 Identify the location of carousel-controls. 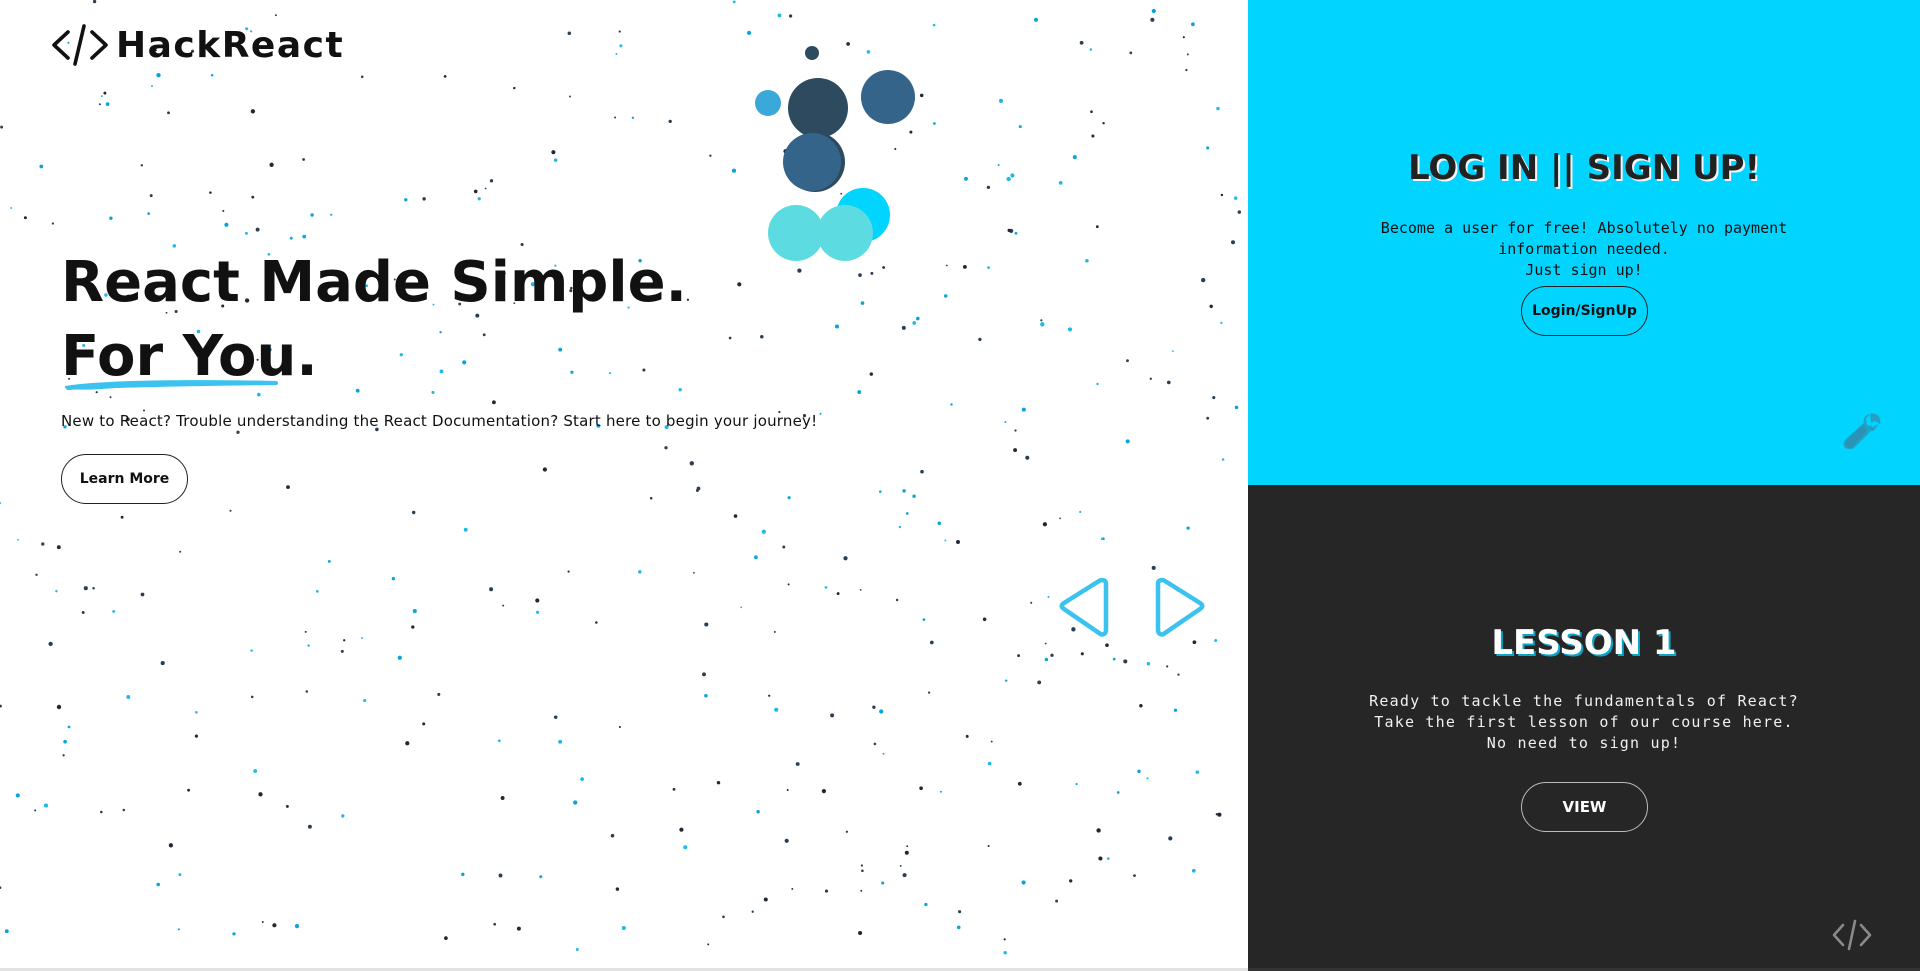
(1132, 607).